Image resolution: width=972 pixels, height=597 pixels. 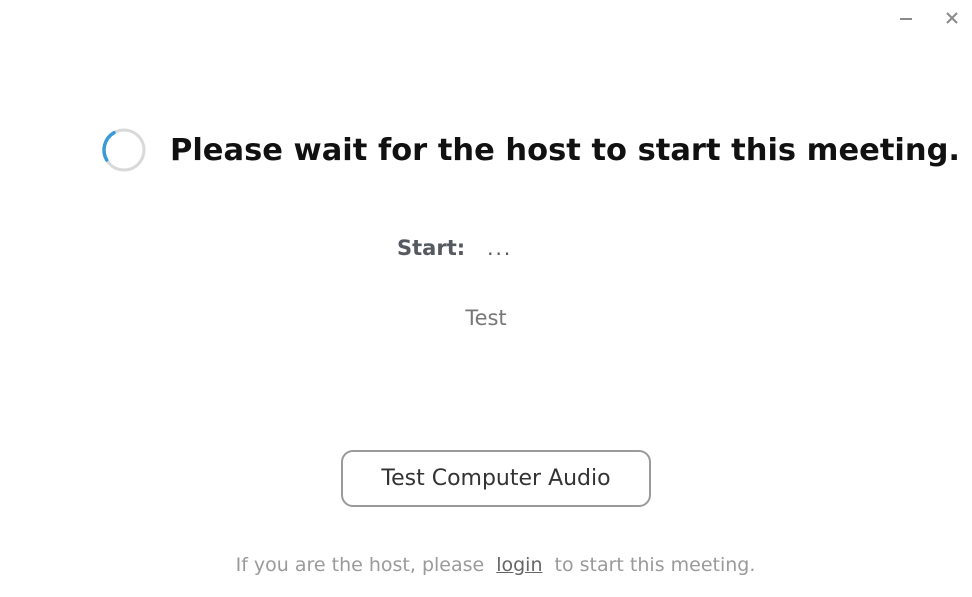 I want to click on host-note-suffix: to start this meeting., so click(x=655, y=565).